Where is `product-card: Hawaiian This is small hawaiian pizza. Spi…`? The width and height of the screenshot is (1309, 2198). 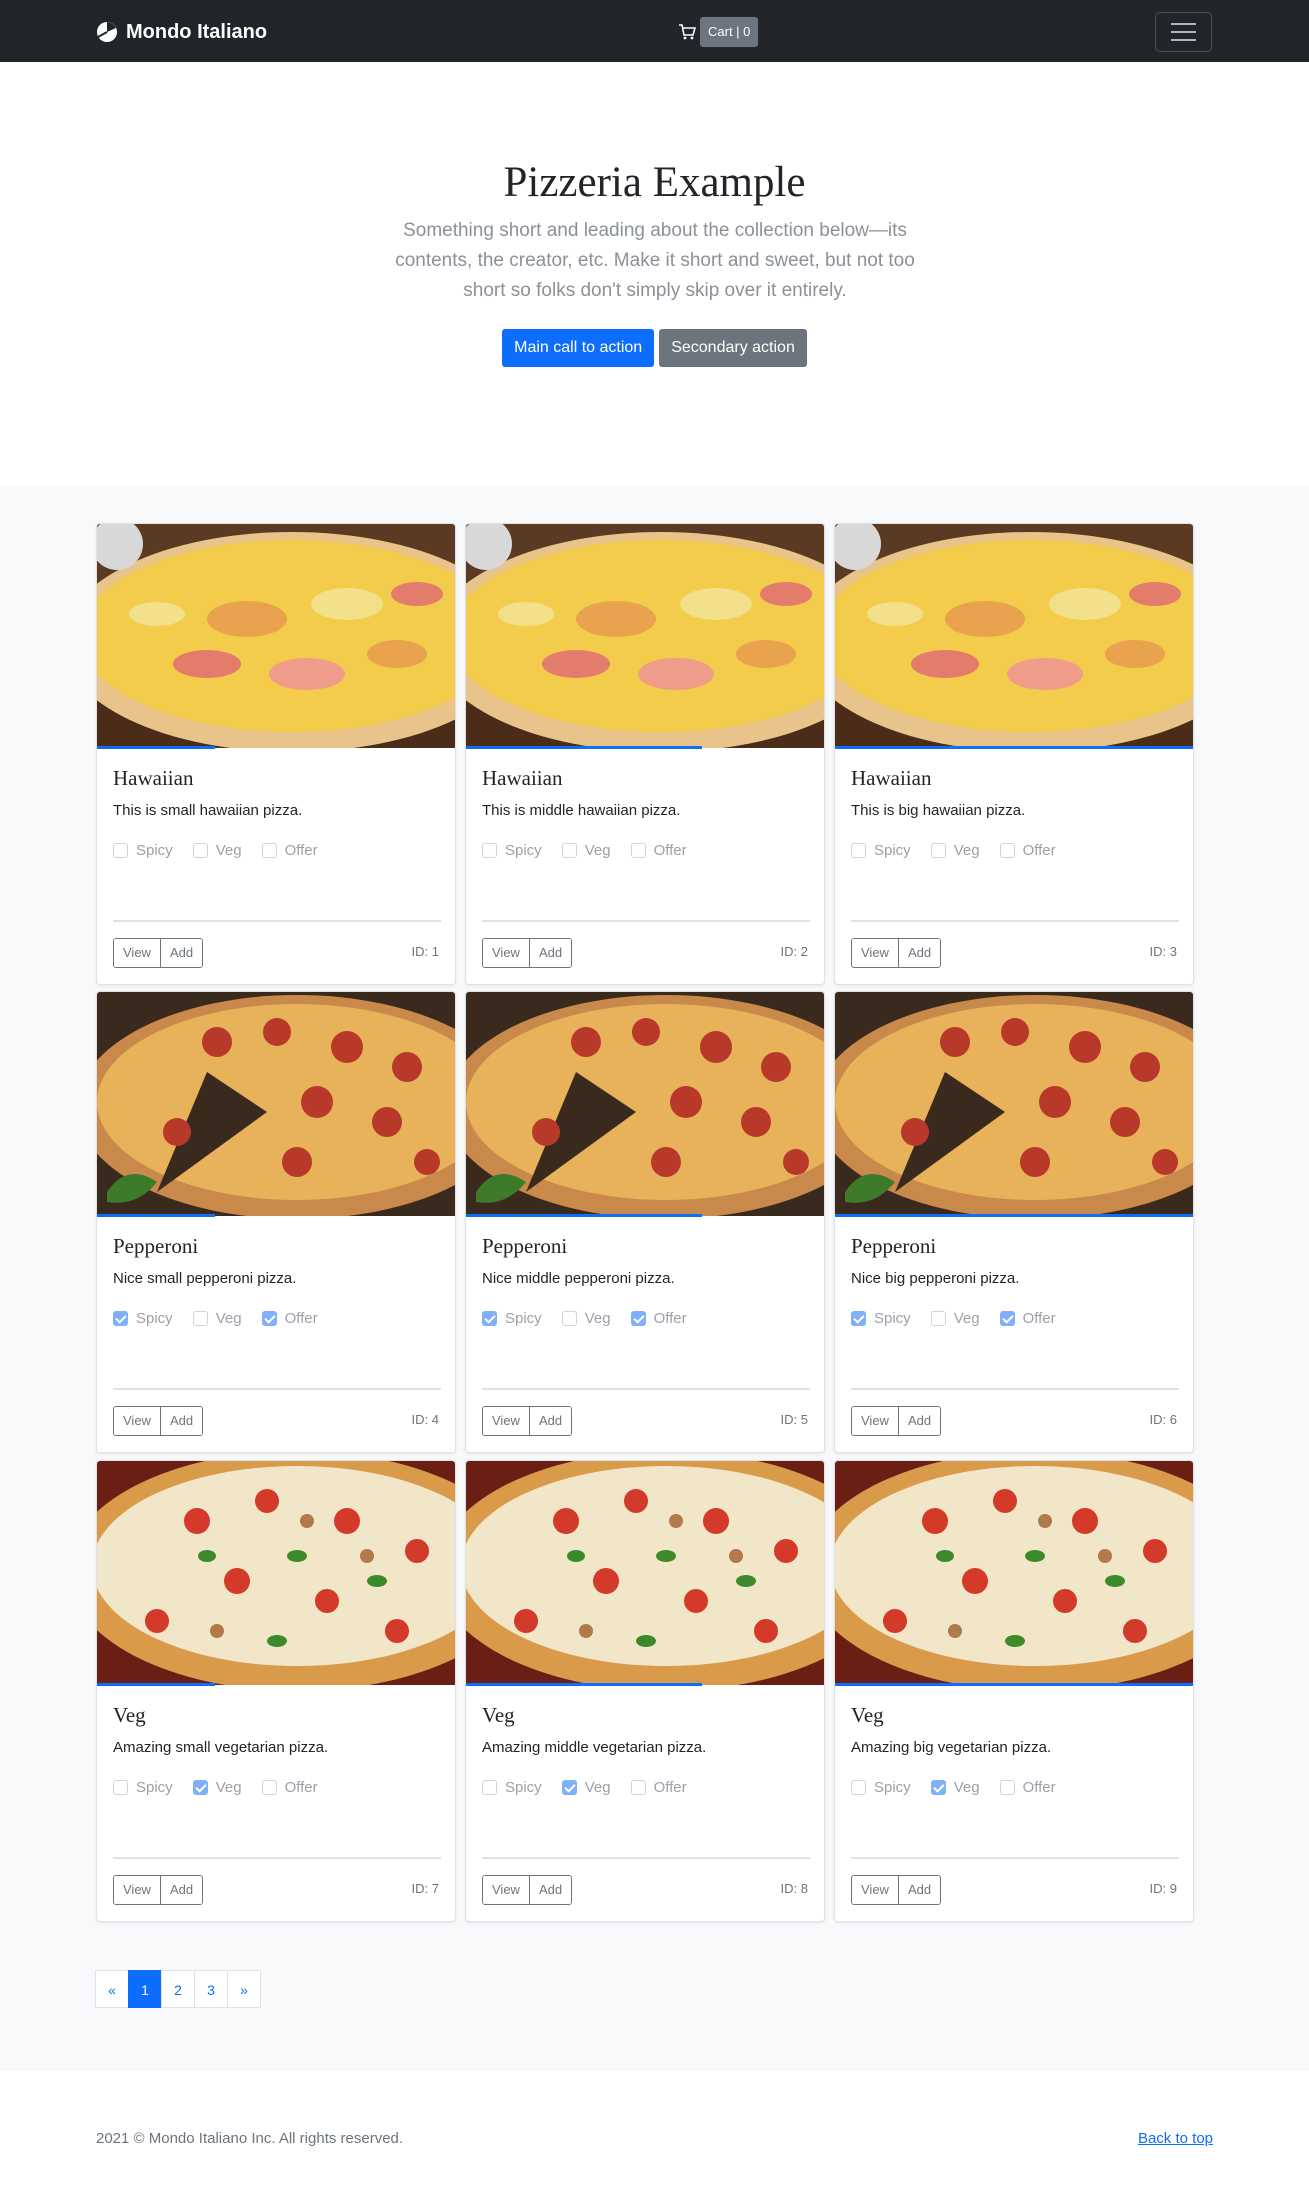 product-card: Hawaiian This is small hawaiian pizza. Spi… is located at coordinates (276, 754).